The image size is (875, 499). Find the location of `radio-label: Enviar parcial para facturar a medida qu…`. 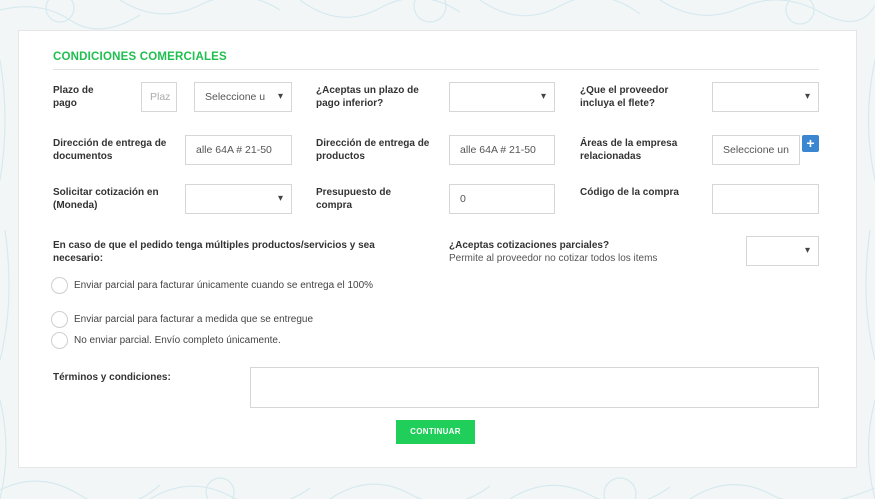

radio-label: Enviar parcial para facturar a medida qu… is located at coordinates (194, 319).